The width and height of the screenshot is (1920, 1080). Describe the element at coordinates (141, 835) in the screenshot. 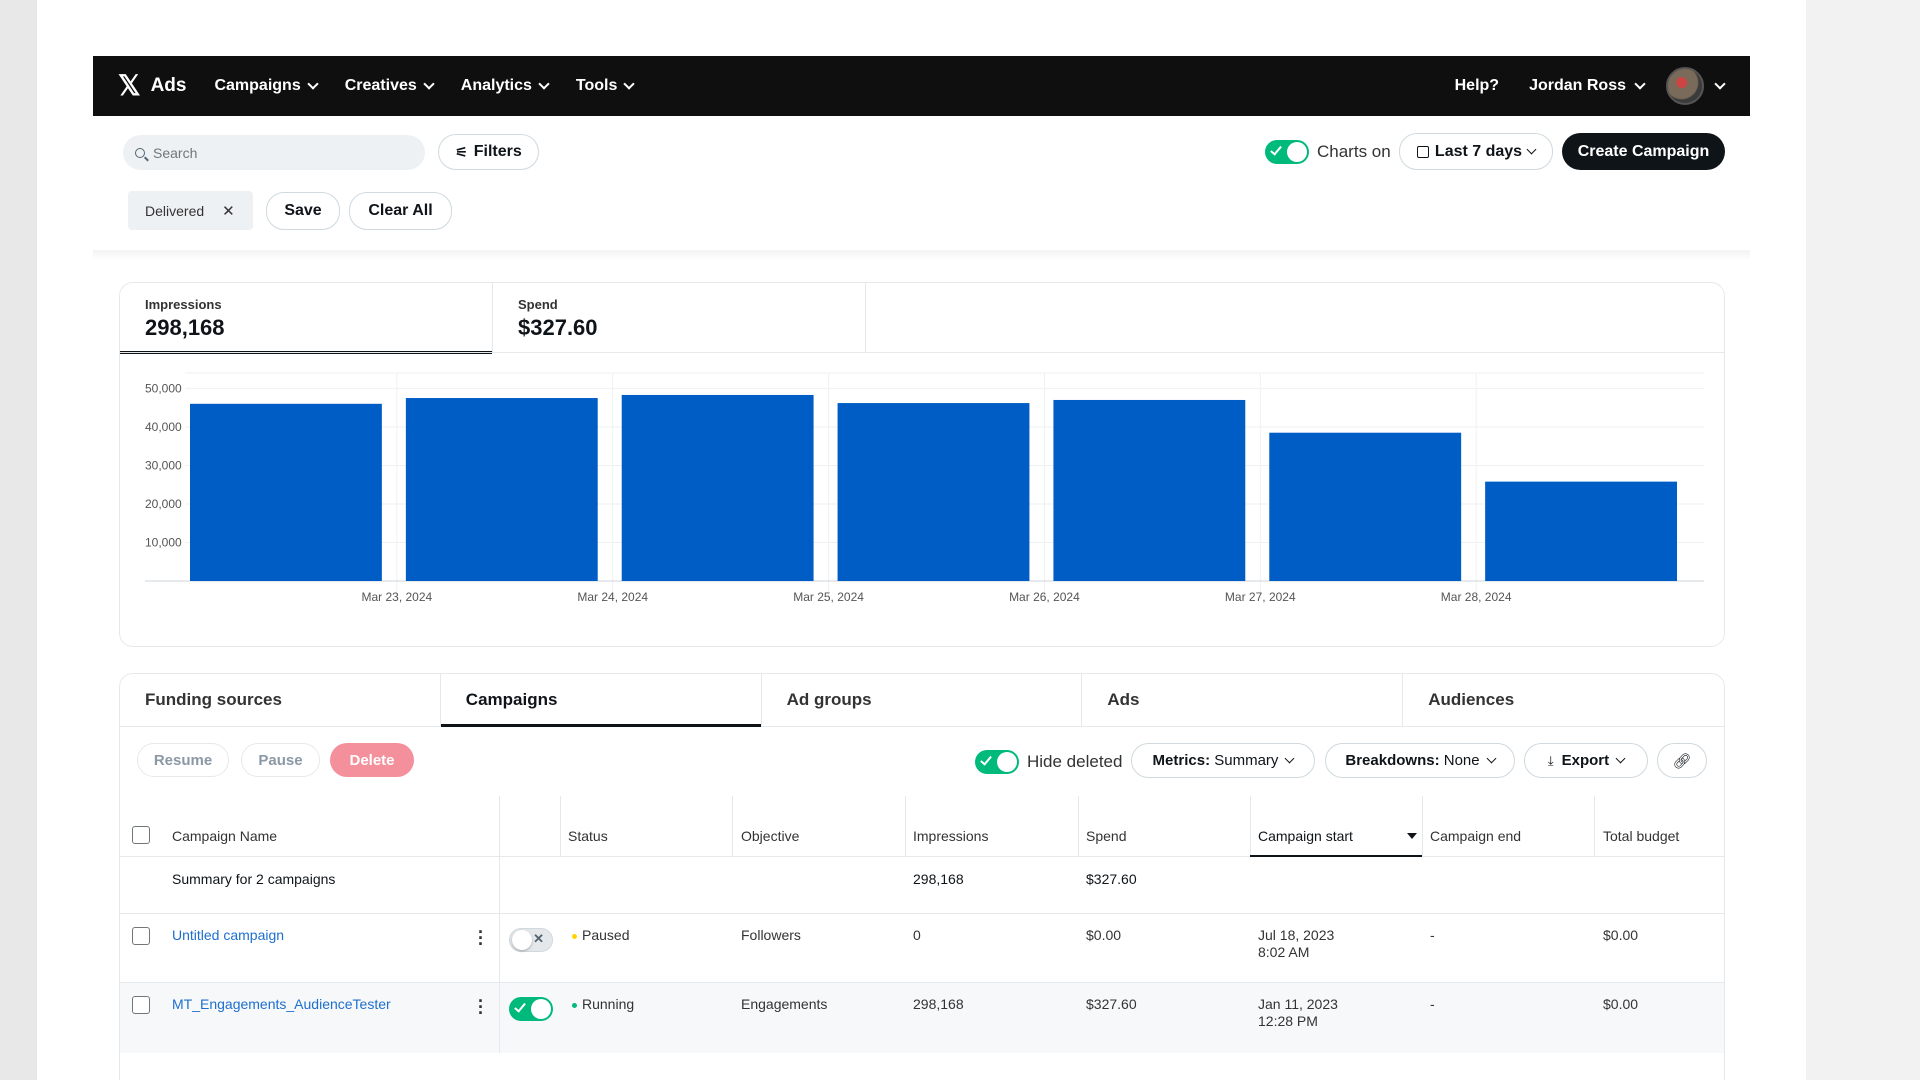

I see `select-all-checkbox` at that location.